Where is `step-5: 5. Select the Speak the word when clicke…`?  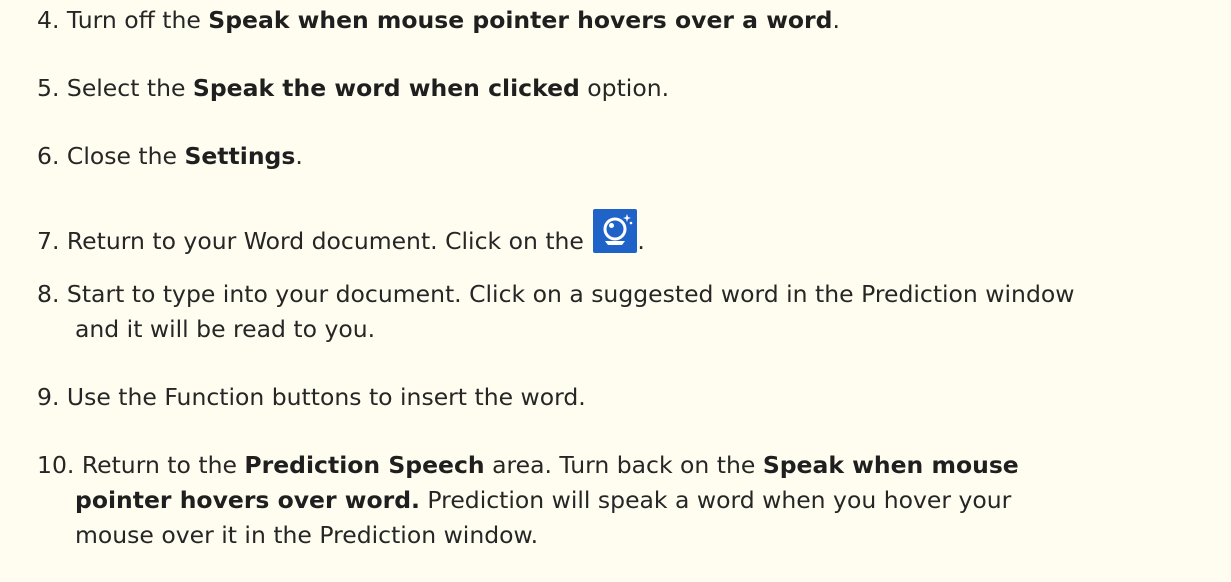
step-5: 5. Select the Speak the word when clicke… is located at coordinates (353, 88).